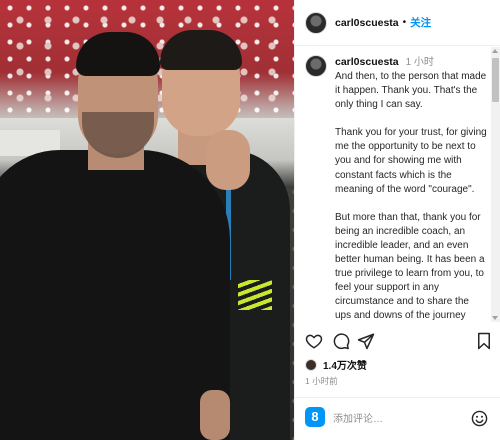 The width and height of the screenshot is (500, 440). Describe the element at coordinates (495, 51) in the screenshot. I see `scroll-up-arrow-icon` at that location.